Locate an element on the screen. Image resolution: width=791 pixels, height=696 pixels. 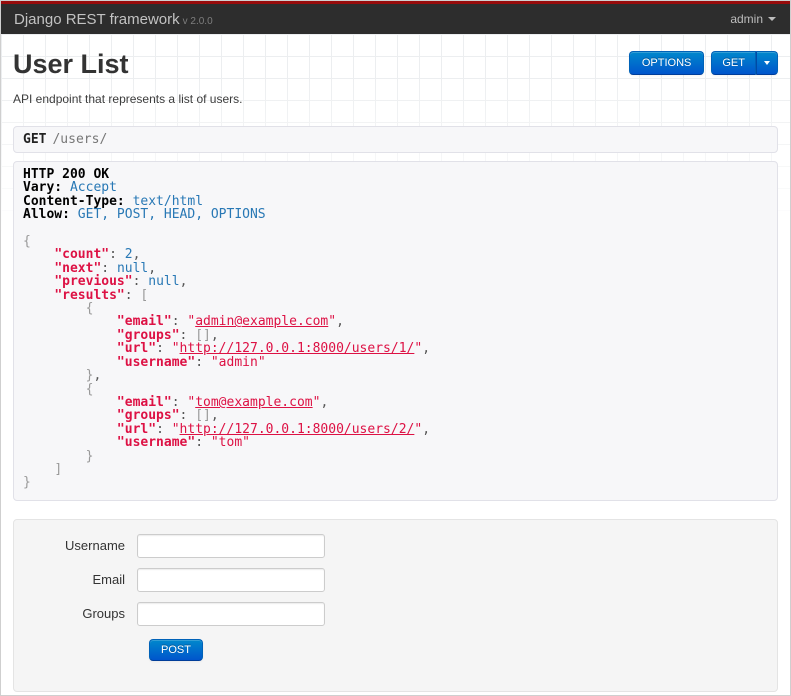
action-buttons: OPTIONS GET is located at coordinates (703, 63).